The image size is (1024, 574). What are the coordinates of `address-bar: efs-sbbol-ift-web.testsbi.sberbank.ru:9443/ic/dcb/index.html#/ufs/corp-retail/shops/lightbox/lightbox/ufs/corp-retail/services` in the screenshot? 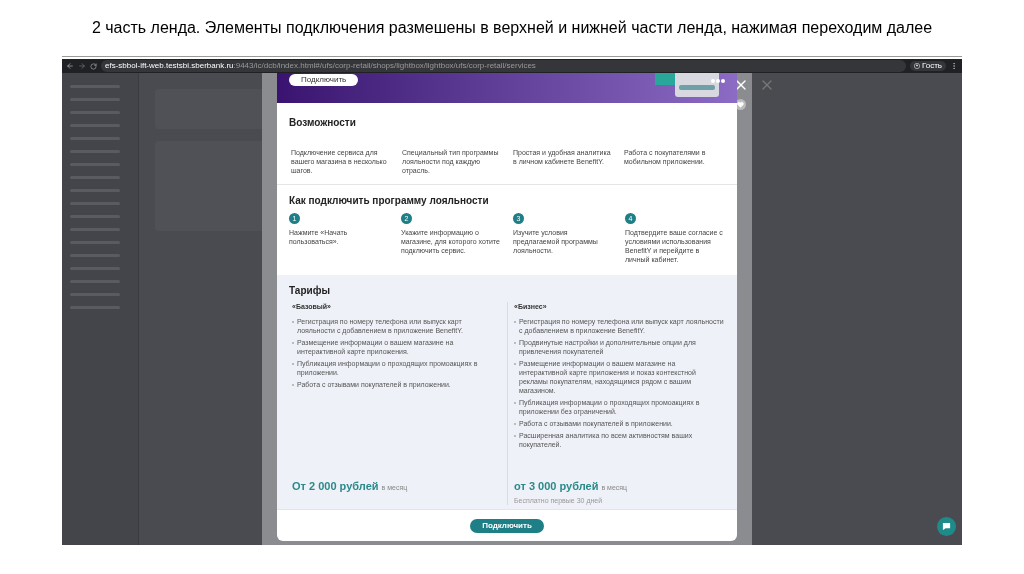 It's located at (503, 66).